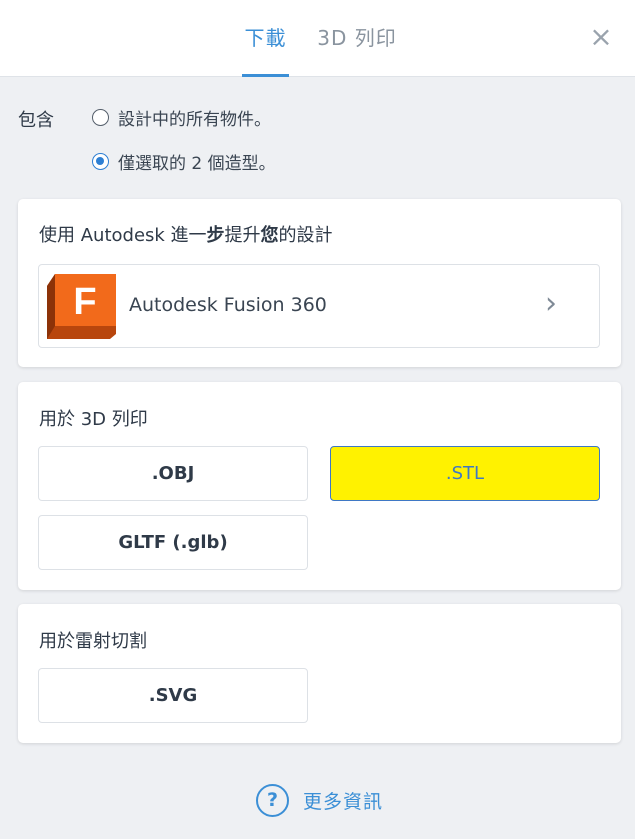  I want to click on radio-checked-icon, so click(100, 161).